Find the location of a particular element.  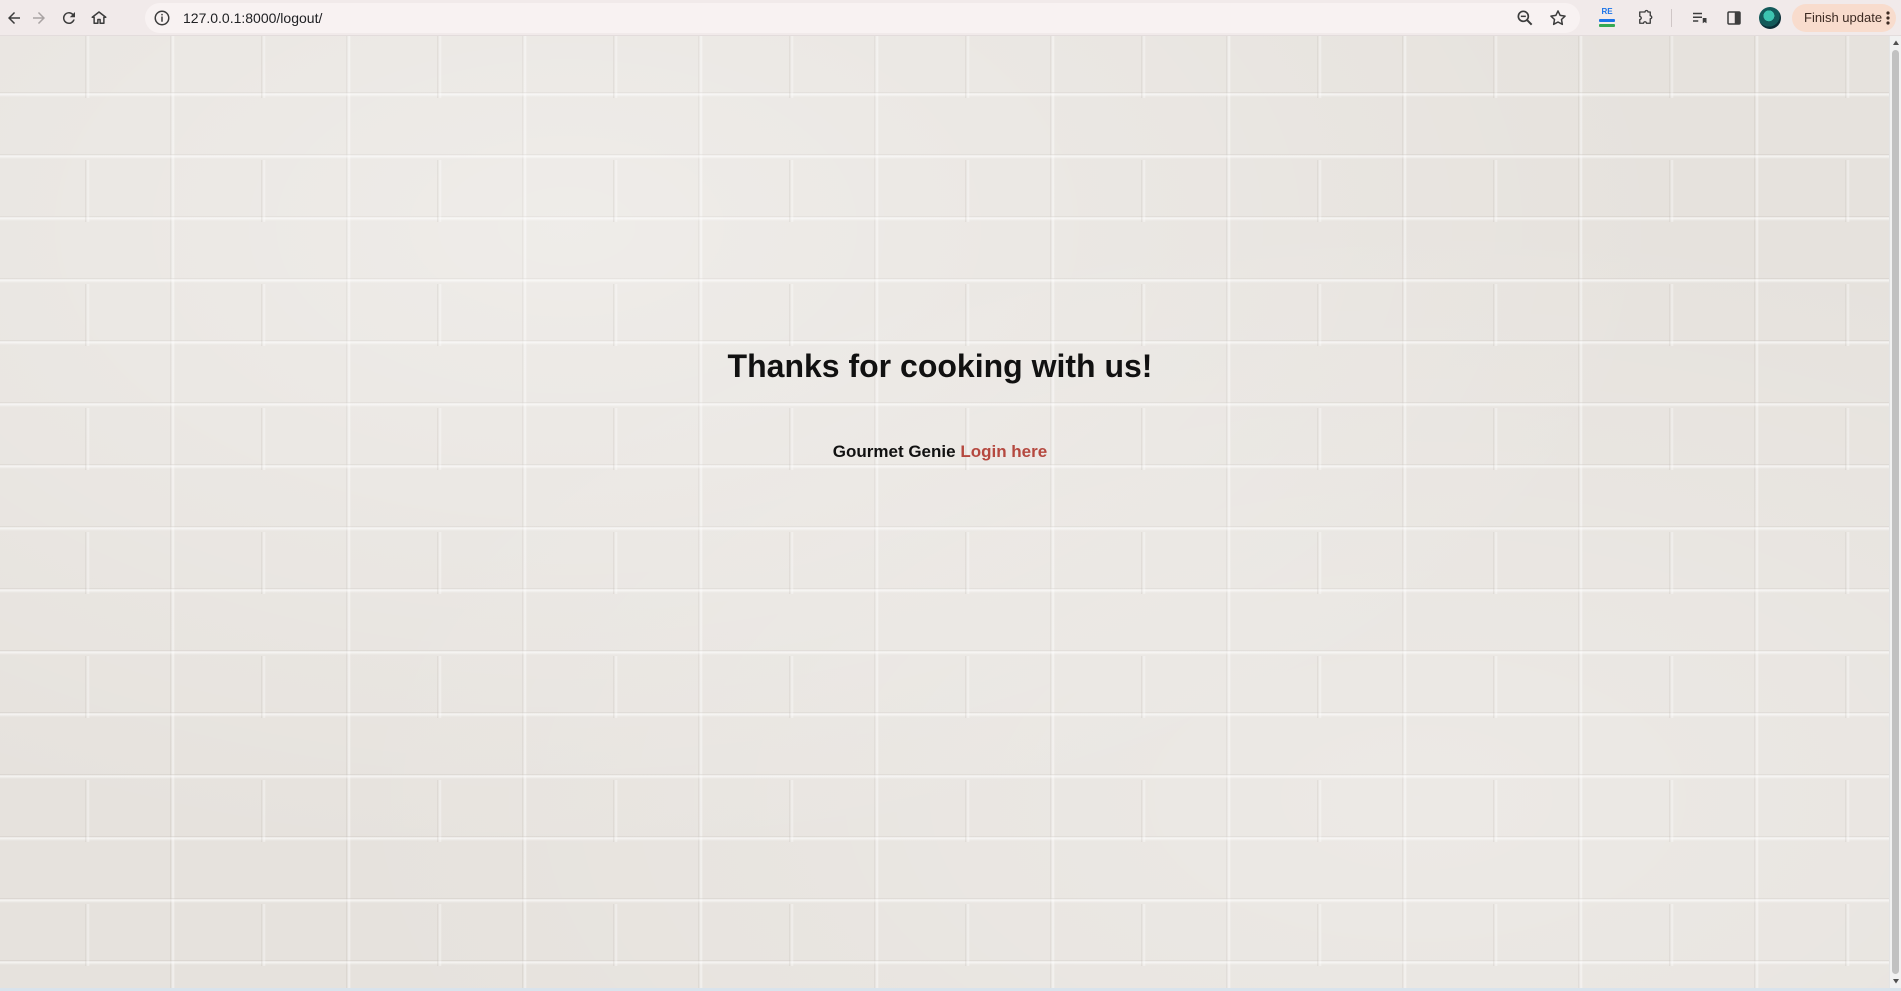

reading-list-icon is located at coordinates (1700, 18).